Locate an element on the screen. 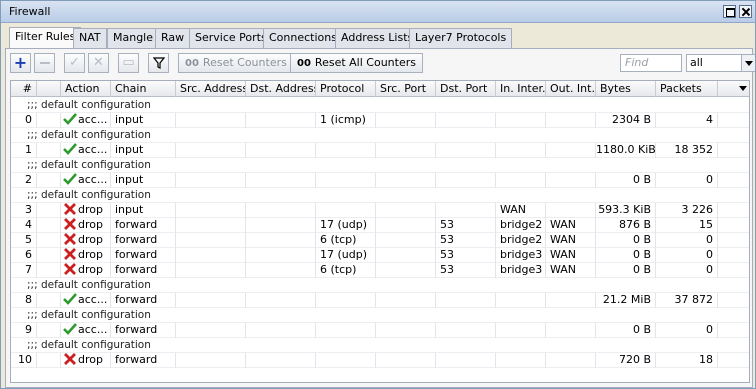  filter-button is located at coordinates (158, 63).